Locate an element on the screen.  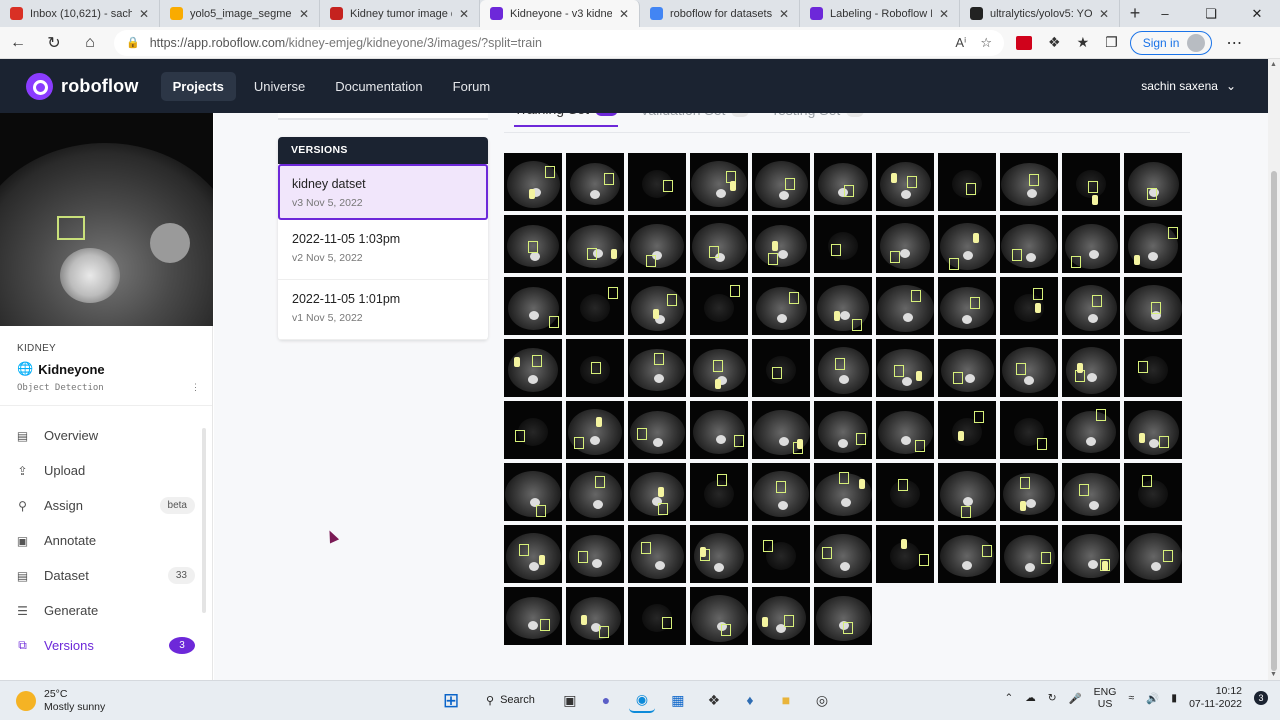
sidebar-item-upload: ⇪ Upload is located at coordinates (106, 470).